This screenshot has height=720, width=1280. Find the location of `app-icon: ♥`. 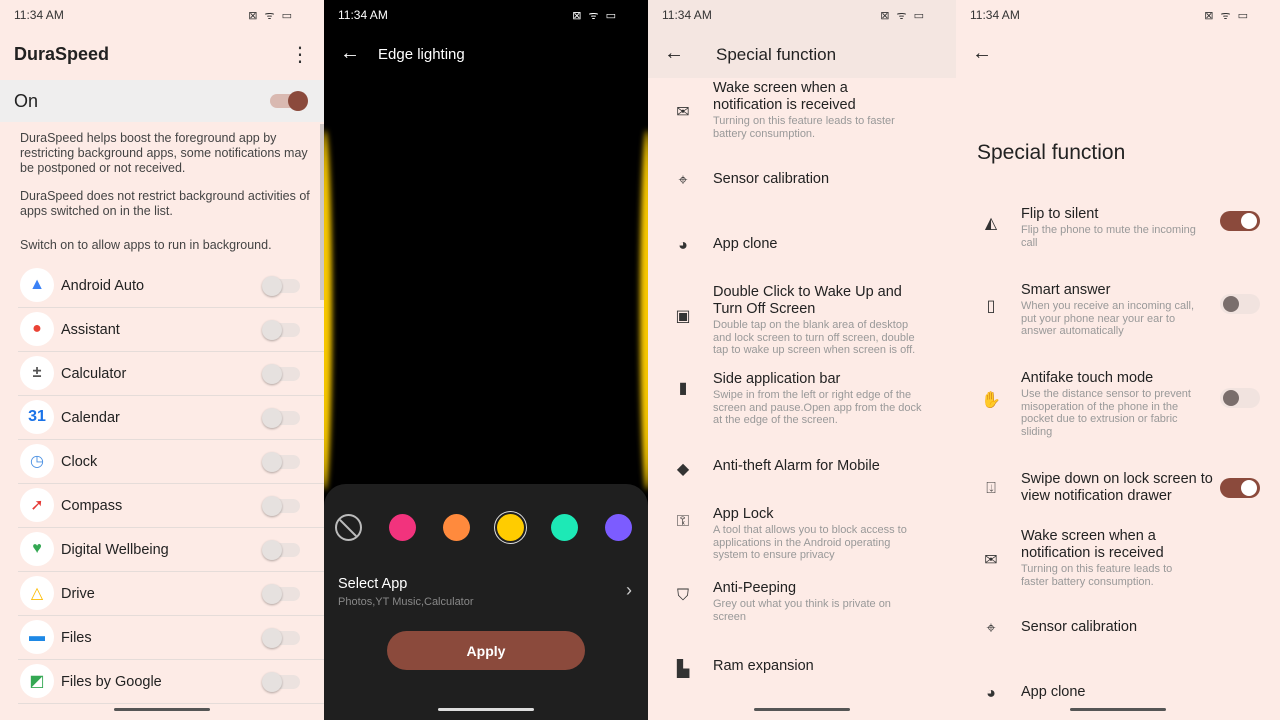

app-icon: ♥ is located at coordinates (37, 549).